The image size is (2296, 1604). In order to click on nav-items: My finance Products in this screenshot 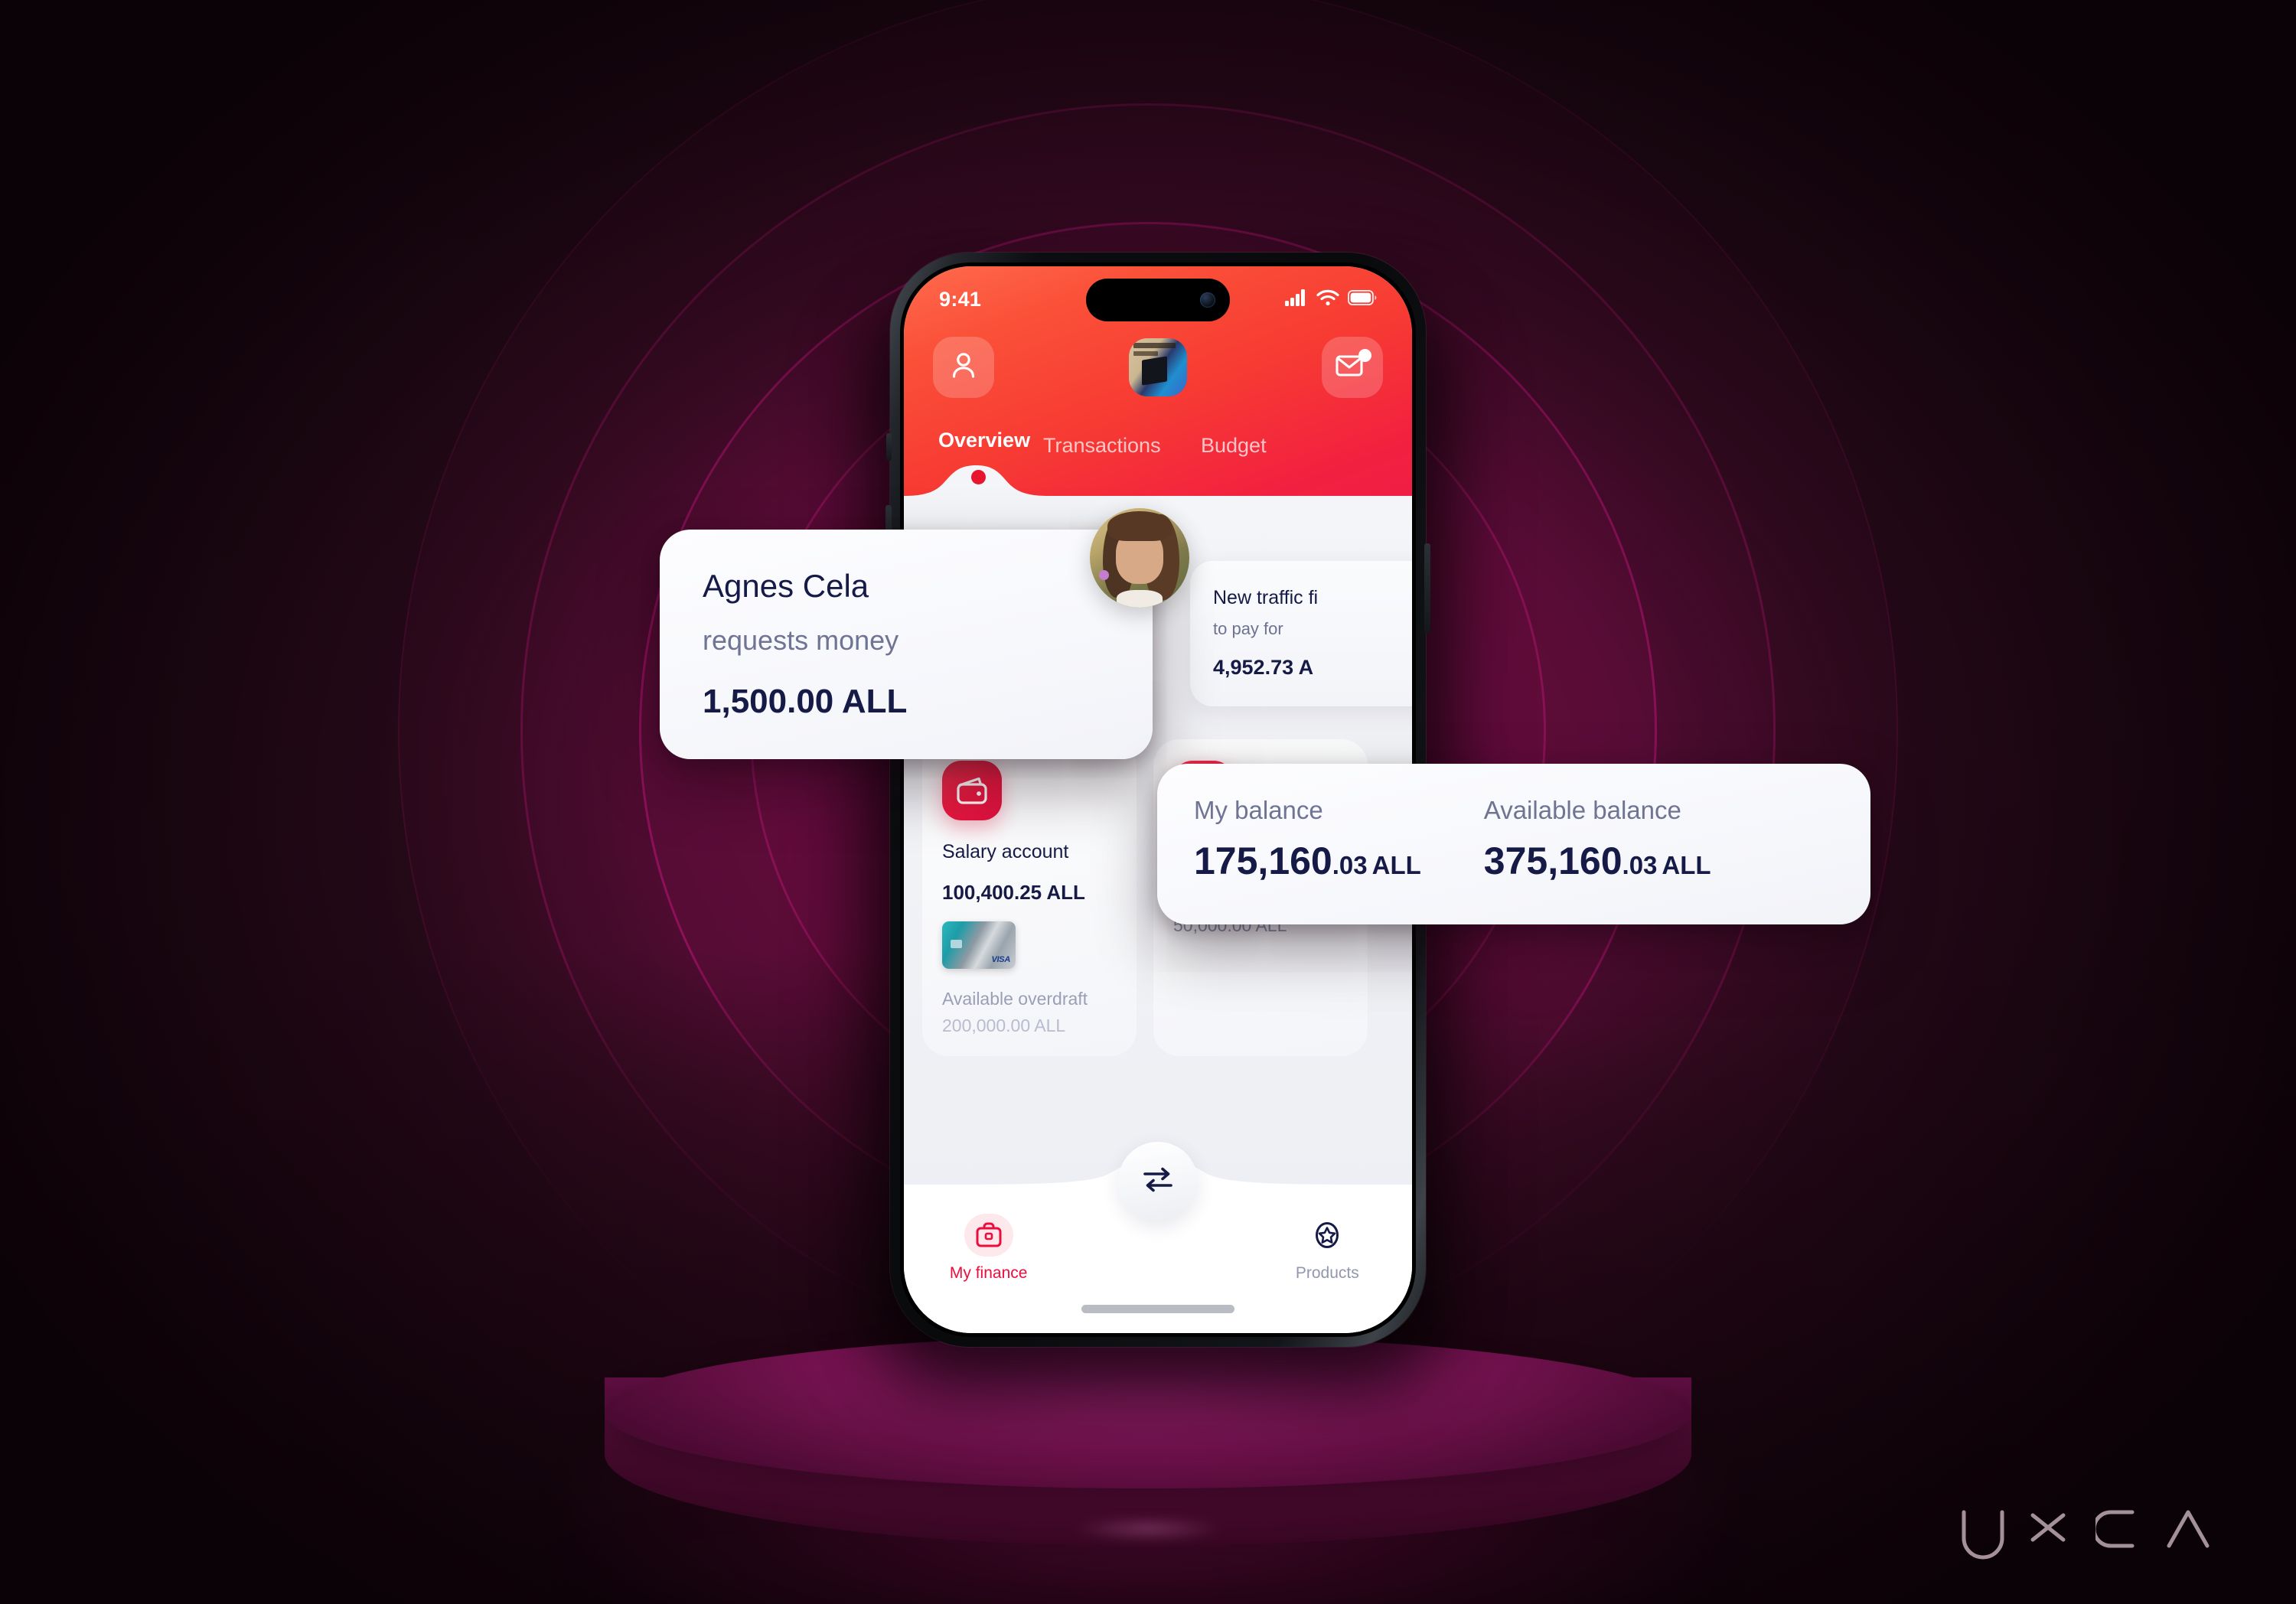, I will do `click(1158, 1249)`.